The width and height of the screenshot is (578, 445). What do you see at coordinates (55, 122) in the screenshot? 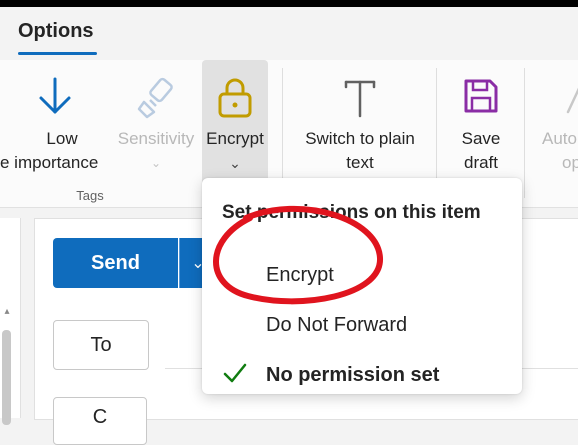
I see `low-importance-button: Low e importance` at bounding box center [55, 122].